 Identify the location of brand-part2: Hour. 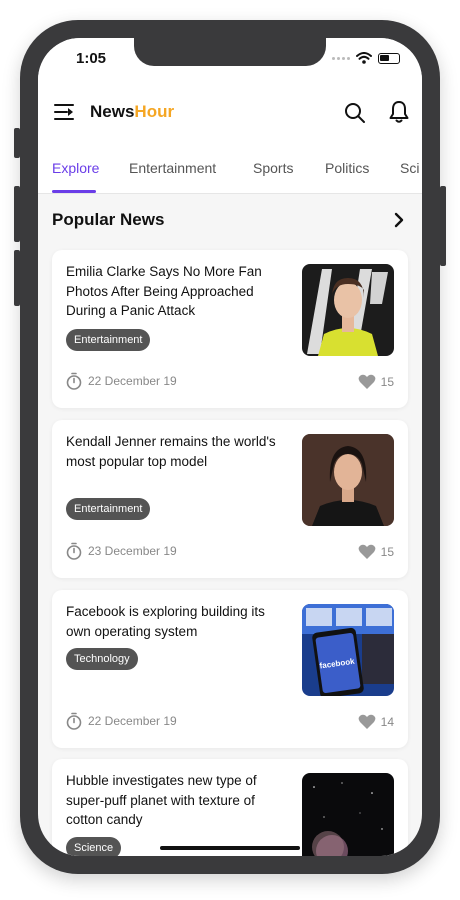
(154, 111).